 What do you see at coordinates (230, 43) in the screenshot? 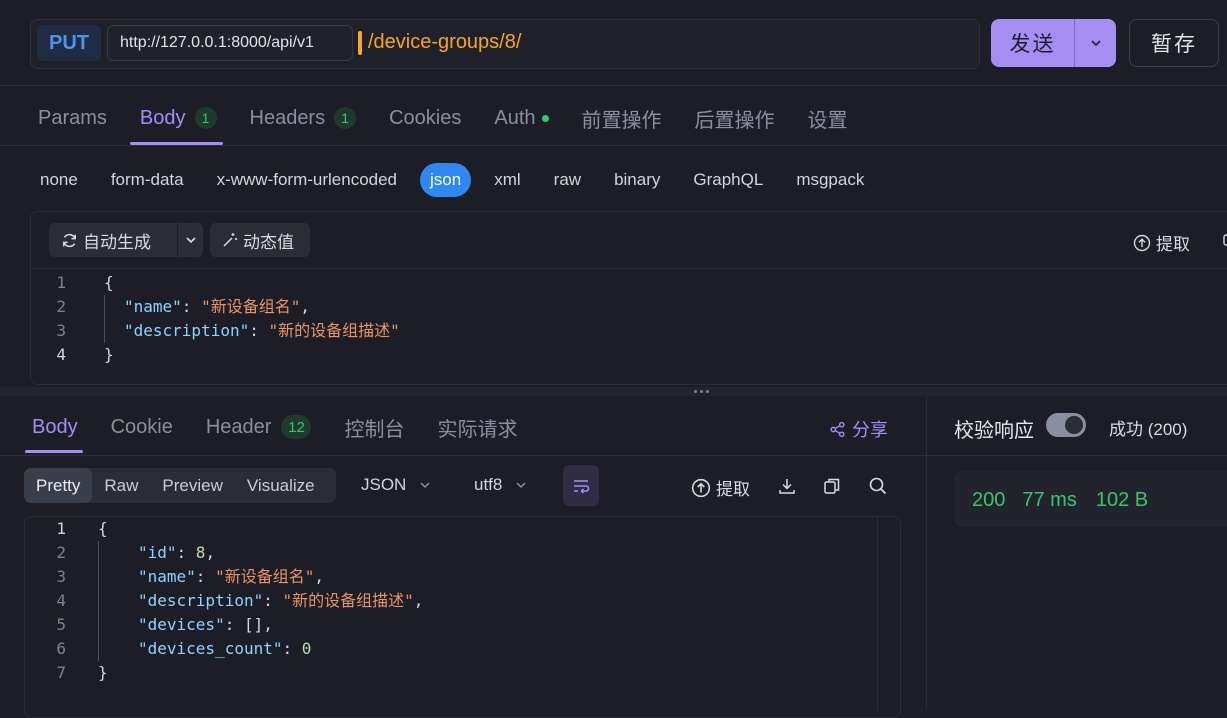
I see `base-url-field: http://127.0.0.1:8000/api/v1` at bounding box center [230, 43].